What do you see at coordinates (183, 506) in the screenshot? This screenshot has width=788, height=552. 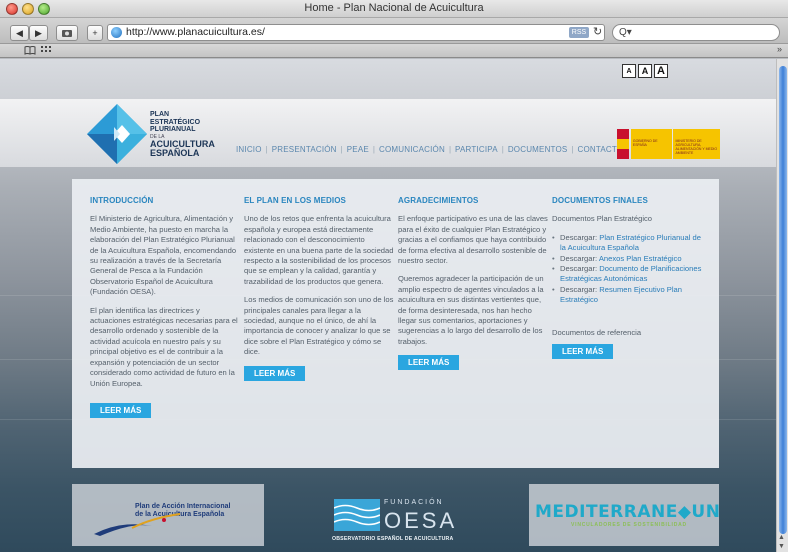 I see `pal-line: Plan de Acción Internacional` at bounding box center [183, 506].